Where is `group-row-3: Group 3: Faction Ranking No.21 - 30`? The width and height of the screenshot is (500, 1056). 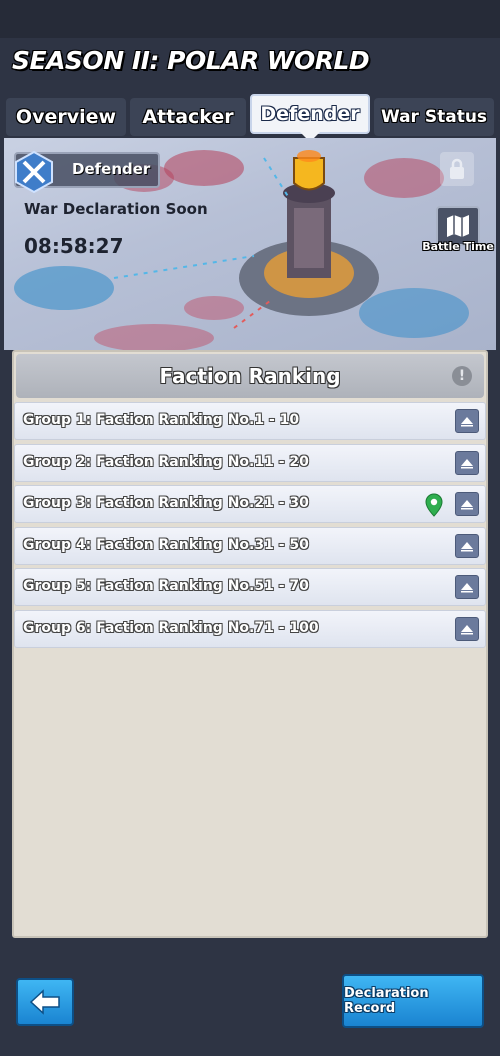
group-row-3: Group 3: Faction Ranking No.21 - 30 is located at coordinates (250, 504).